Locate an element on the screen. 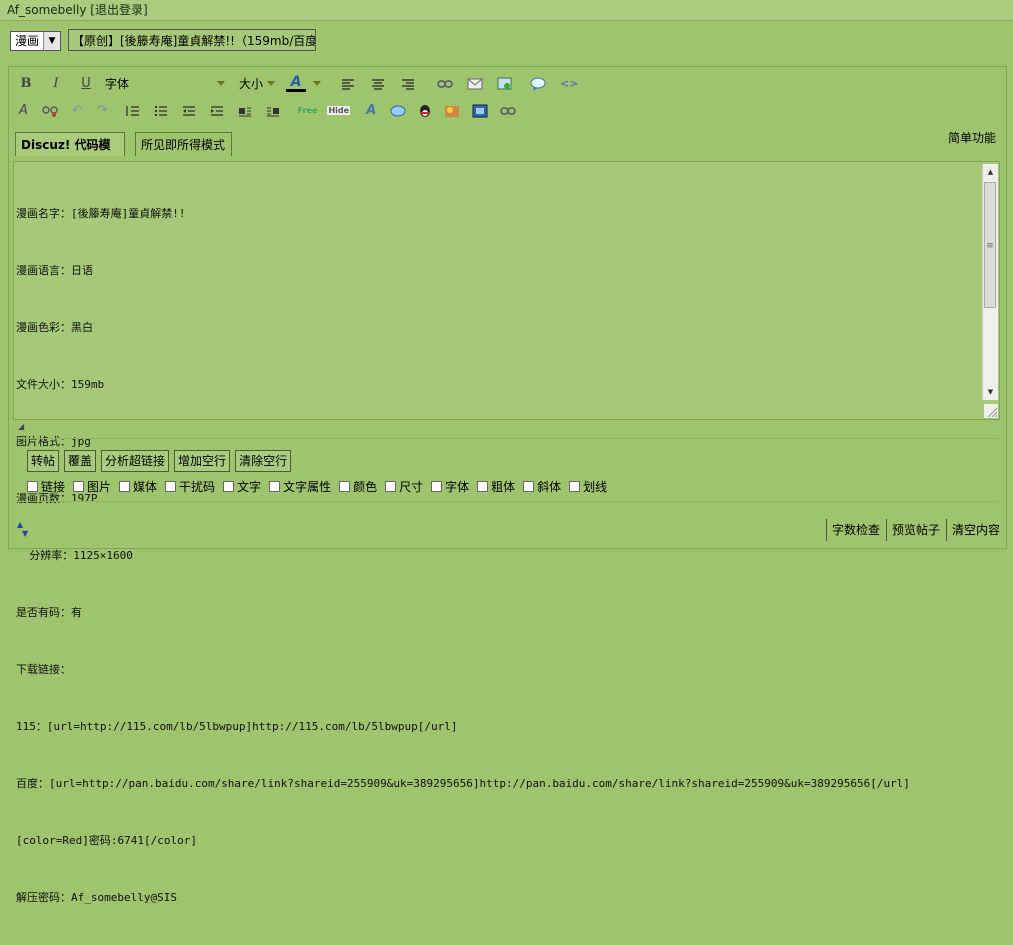 The width and height of the screenshot is (1013, 945). align-right-icon is located at coordinates (408, 84).